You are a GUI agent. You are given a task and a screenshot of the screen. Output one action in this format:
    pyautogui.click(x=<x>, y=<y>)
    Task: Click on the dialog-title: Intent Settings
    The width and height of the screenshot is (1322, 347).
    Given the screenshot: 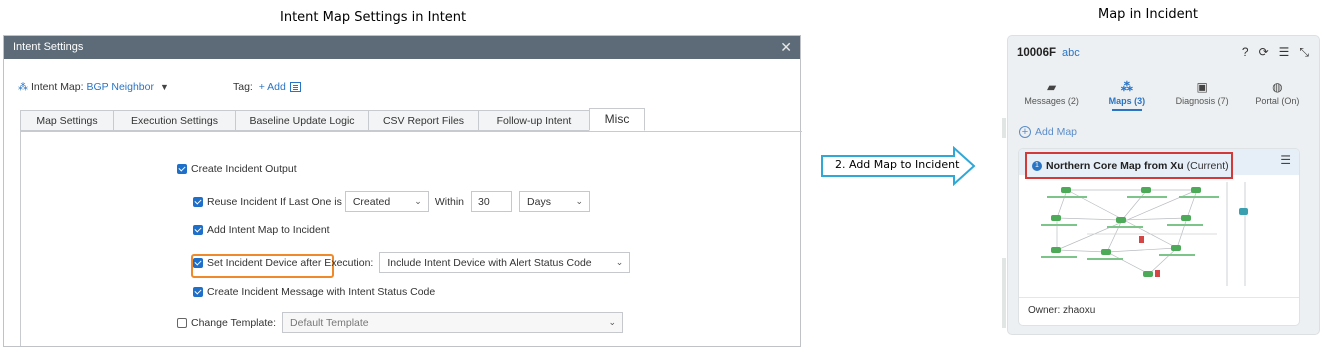 What is the action you would take?
    pyautogui.click(x=48, y=47)
    